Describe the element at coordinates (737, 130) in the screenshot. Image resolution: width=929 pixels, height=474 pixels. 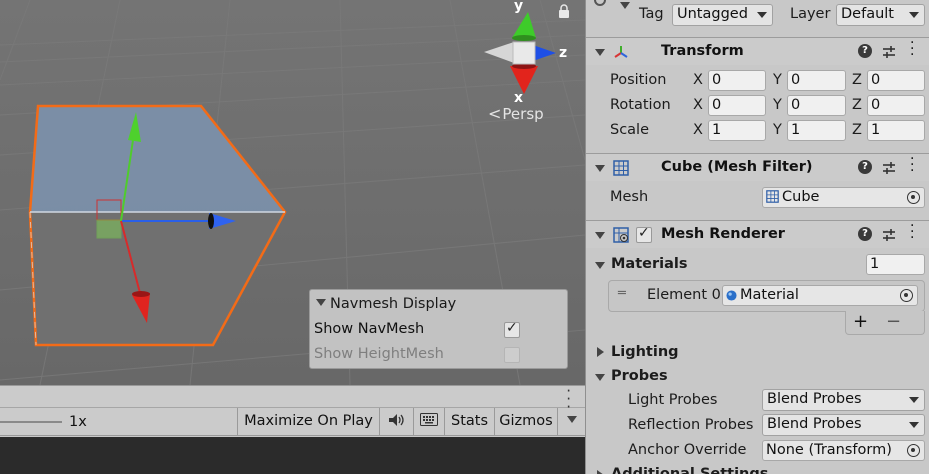
I see `scale-x-field: 1` at that location.